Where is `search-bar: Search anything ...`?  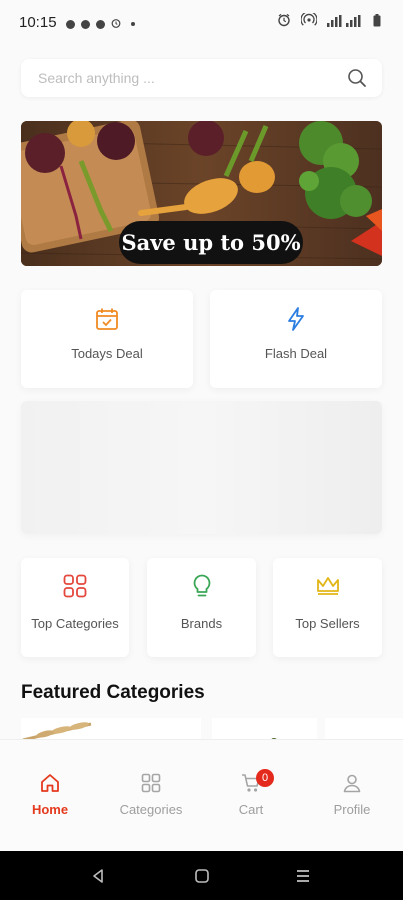 search-bar: Search anything ... is located at coordinates (201, 78).